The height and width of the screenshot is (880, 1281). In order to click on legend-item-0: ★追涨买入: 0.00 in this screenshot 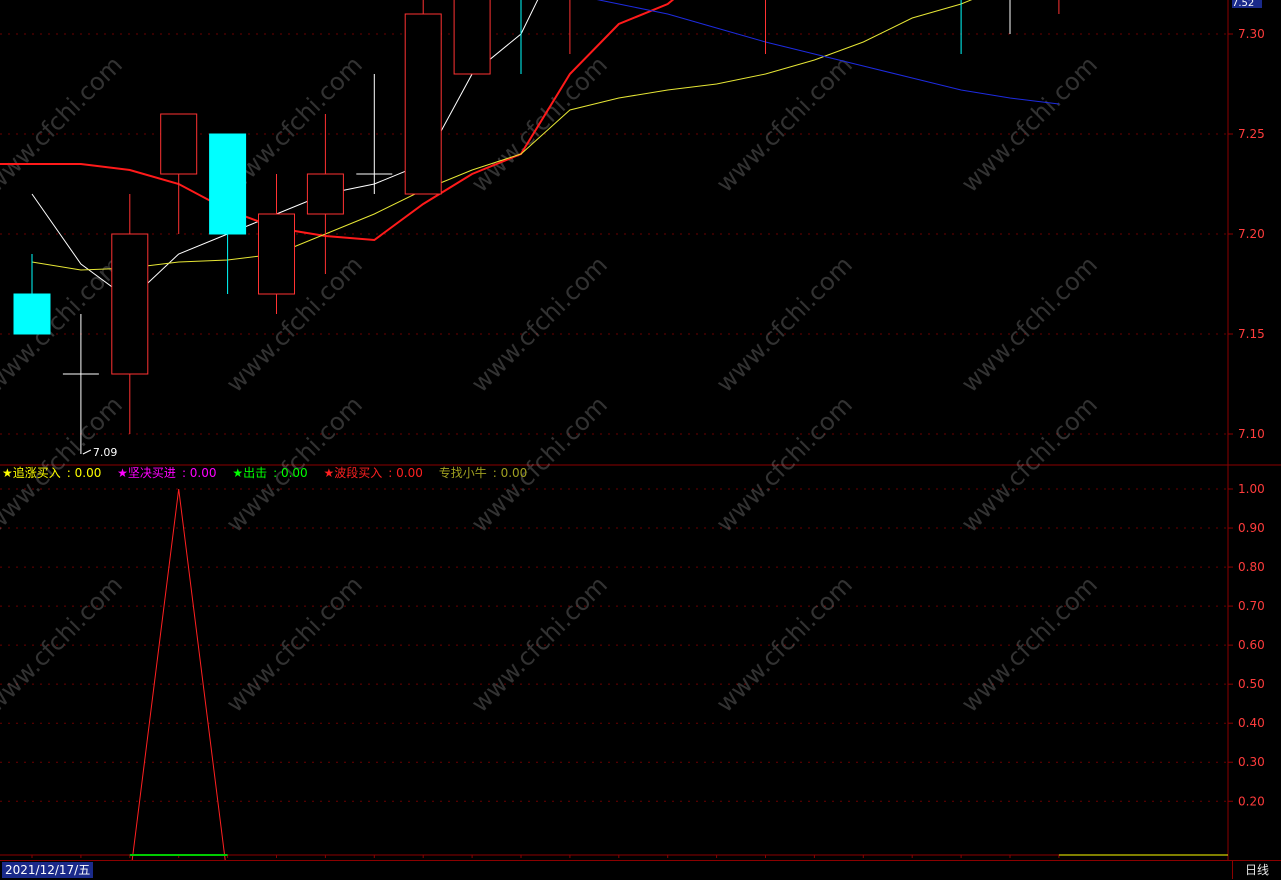, I will do `click(52, 473)`.